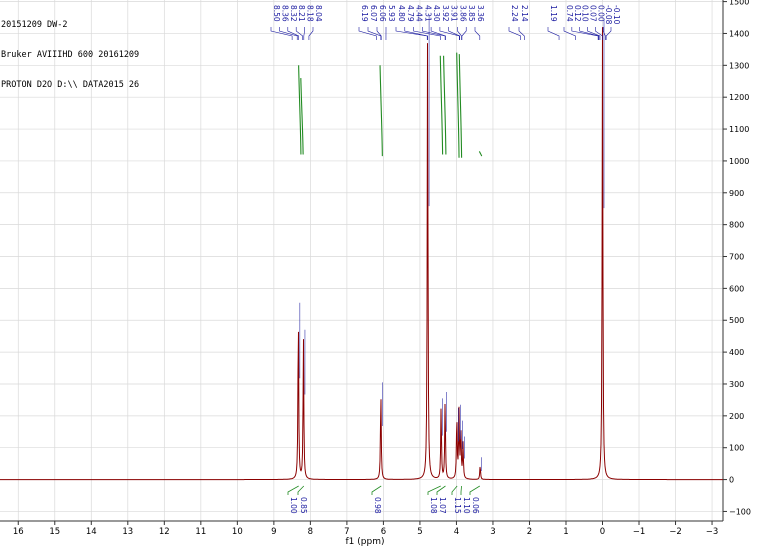 This screenshot has width=783, height=547. What do you see at coordinates (736, 352) in the screenshot?
I see `y-tick-label: 400` at bounding box center [736, 352].